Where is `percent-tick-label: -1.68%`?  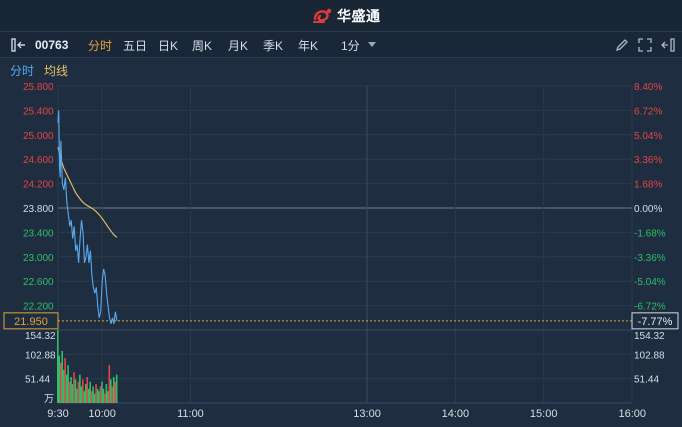 percent-tick-label: -1.68% is located at coordinates (650, 233).